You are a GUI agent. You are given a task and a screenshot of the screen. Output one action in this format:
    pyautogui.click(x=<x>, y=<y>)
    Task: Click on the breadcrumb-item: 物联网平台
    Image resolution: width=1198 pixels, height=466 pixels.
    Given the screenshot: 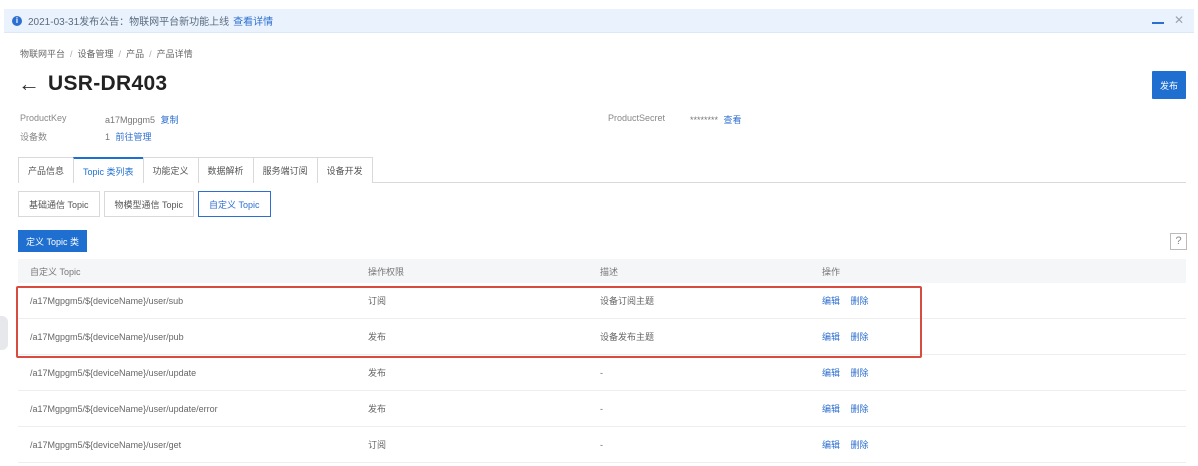 What is the action you would take?
    pyautogui.click(x=42, y=54)
    